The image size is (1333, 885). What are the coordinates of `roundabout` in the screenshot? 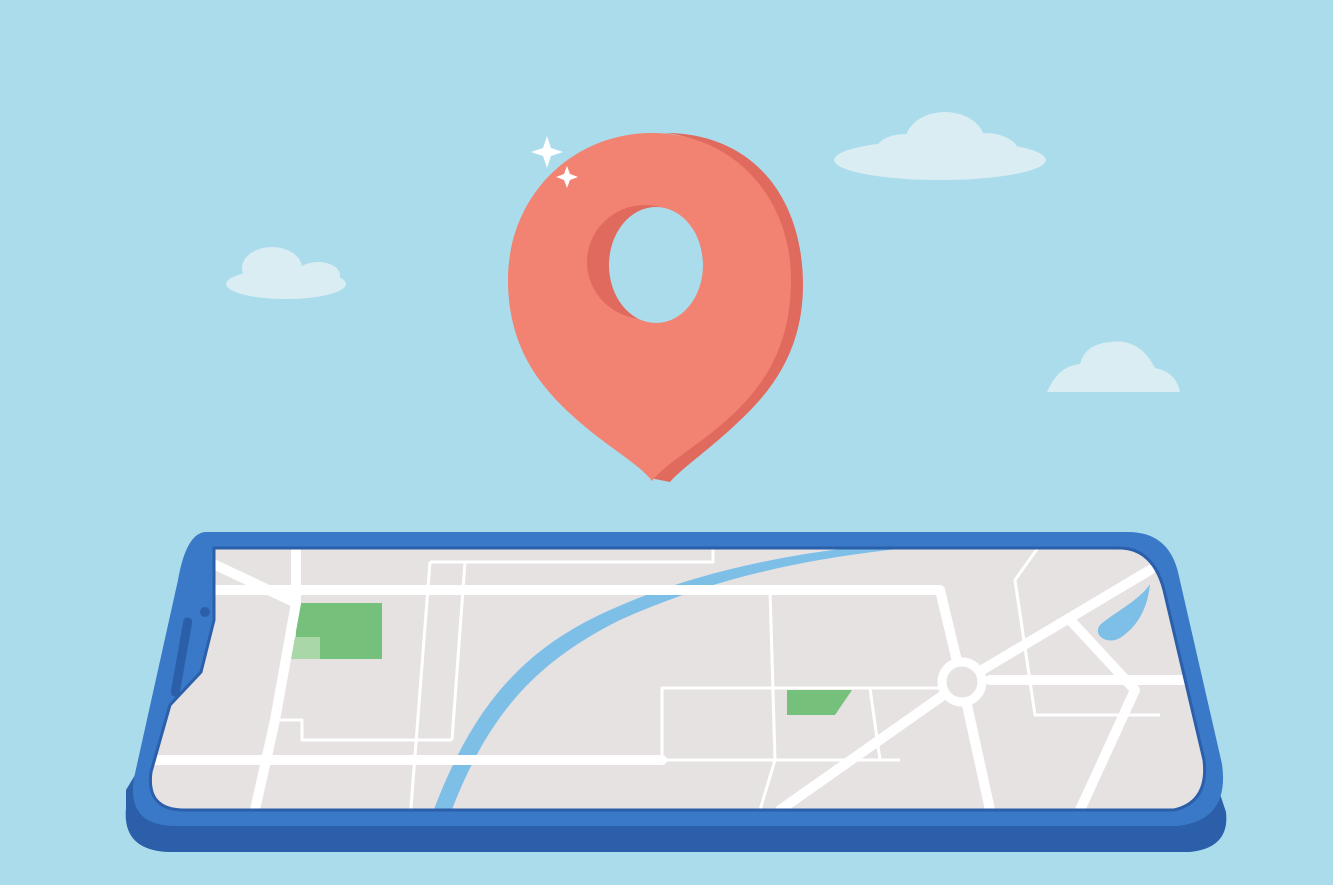 It's located at (962, 682).